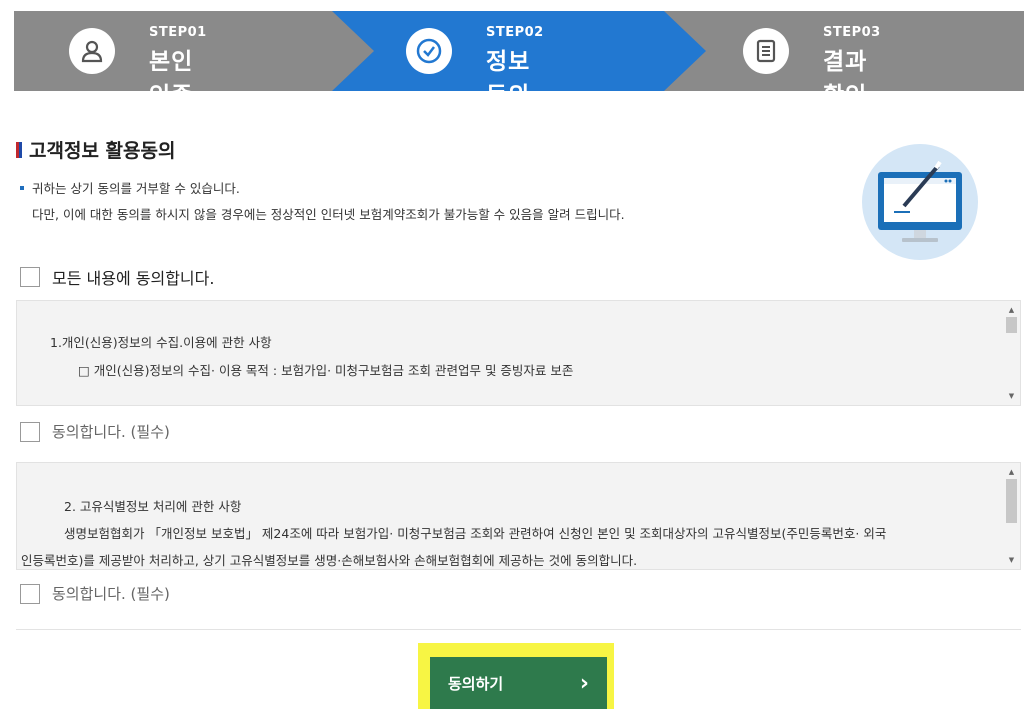  I want to click on step-2-number: STEP02, so click(515, 32).